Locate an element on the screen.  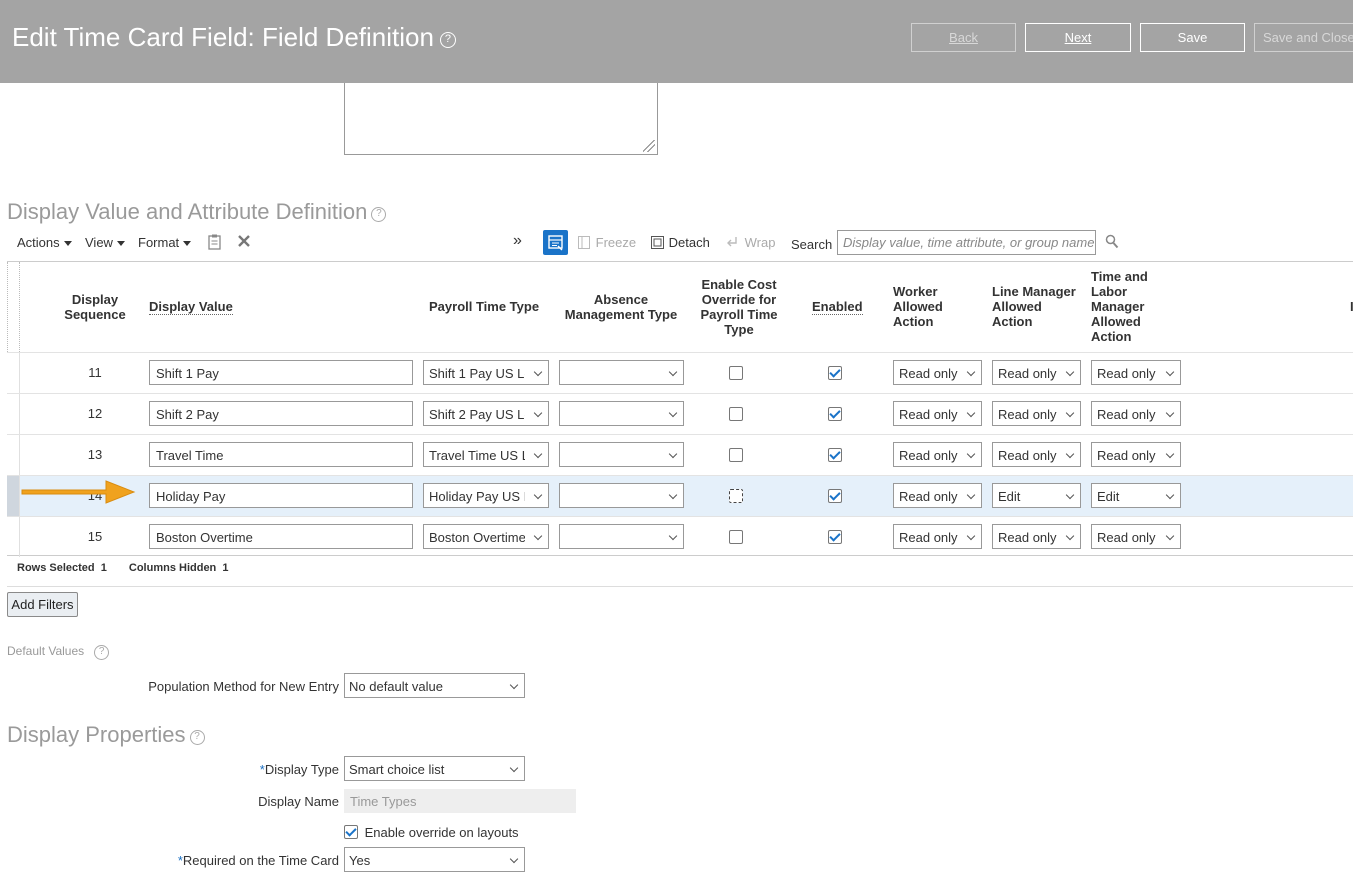
required-on-time-card-select: Yes is located at coordinates (434, 859).